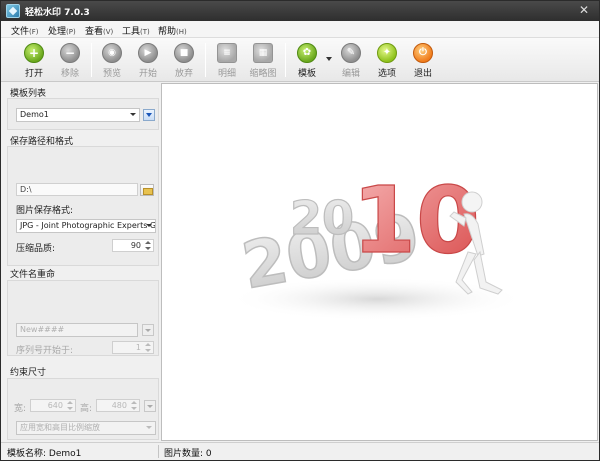  What do you see at coordinates (147, 190) in the screenshot?
I see `folder-browse-button` at bounding box center [147, 190].